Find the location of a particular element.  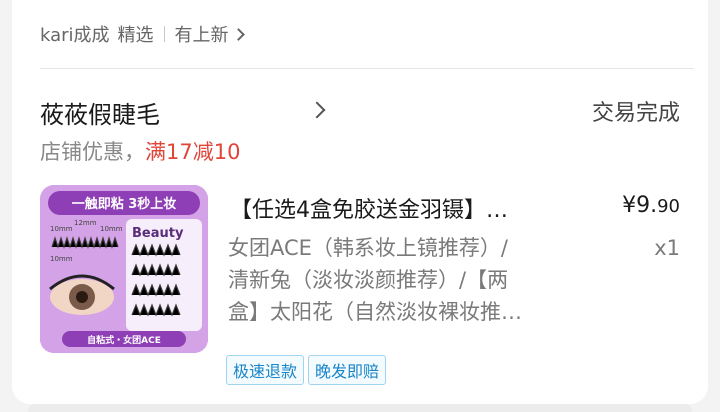

tag-late-compensation: 晚发即赔 is located at coordinates (347, 370).